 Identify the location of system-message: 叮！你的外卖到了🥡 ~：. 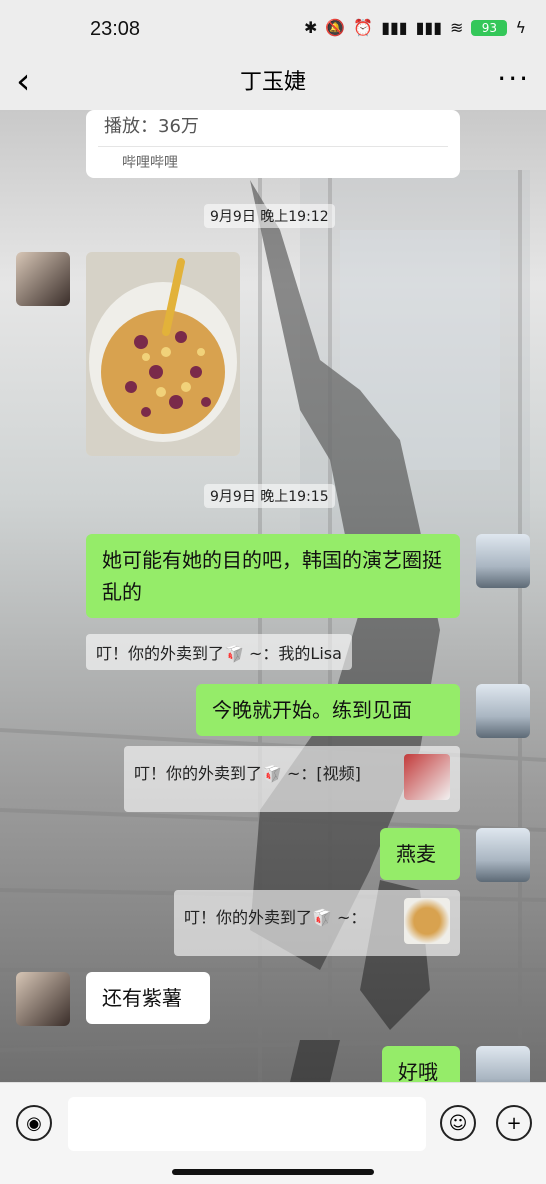
(317, 923).